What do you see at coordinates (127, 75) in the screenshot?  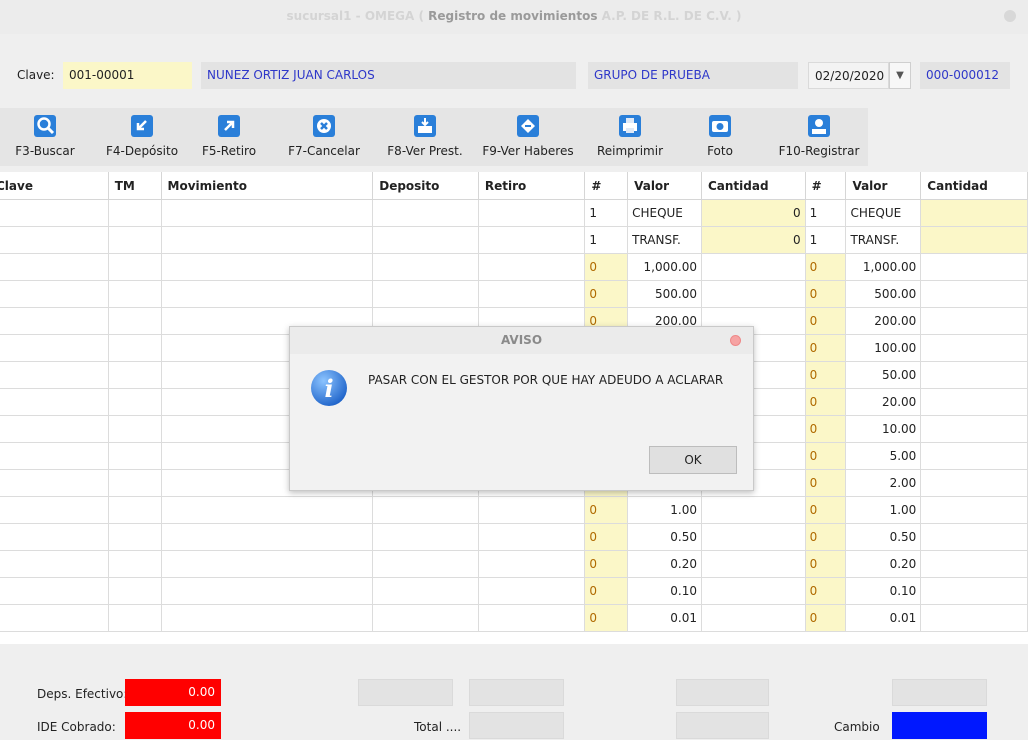 I see `clave-field: 001-00001` at bounding box center [127, 75].